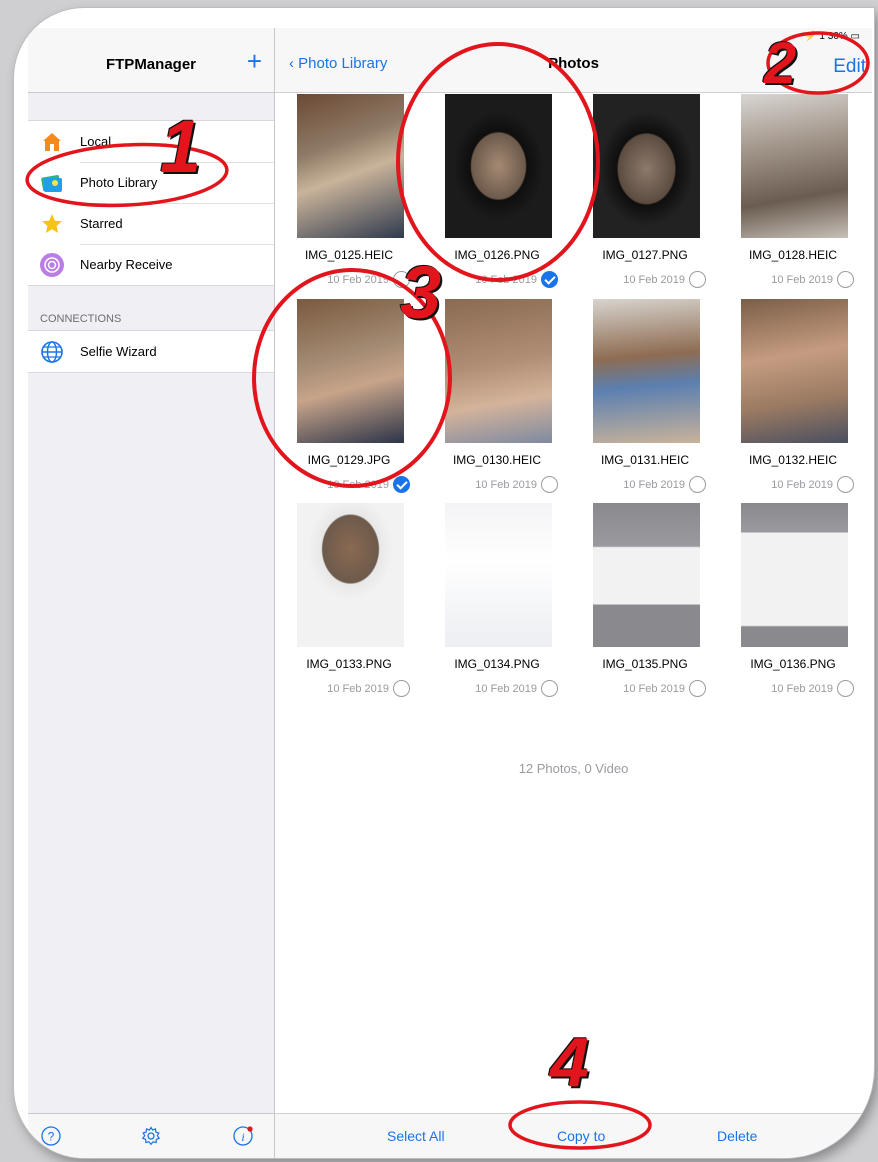 The width and height of the screenshot is (878, 1162). What do you see at coordinates (96, 141) in the screenshot?
I see `sidebar-item-label: Local` at bounding box center [96, 141].